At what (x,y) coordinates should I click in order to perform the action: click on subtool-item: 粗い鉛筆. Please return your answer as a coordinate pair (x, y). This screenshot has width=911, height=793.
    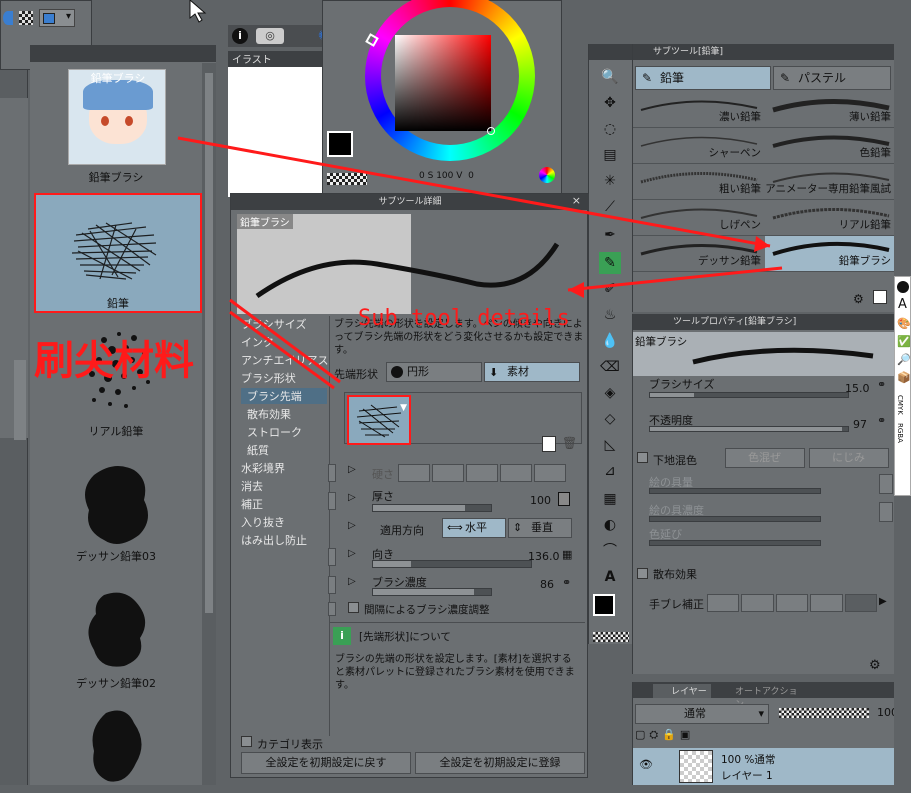
    Looking at the image, I should click on (699, 182).